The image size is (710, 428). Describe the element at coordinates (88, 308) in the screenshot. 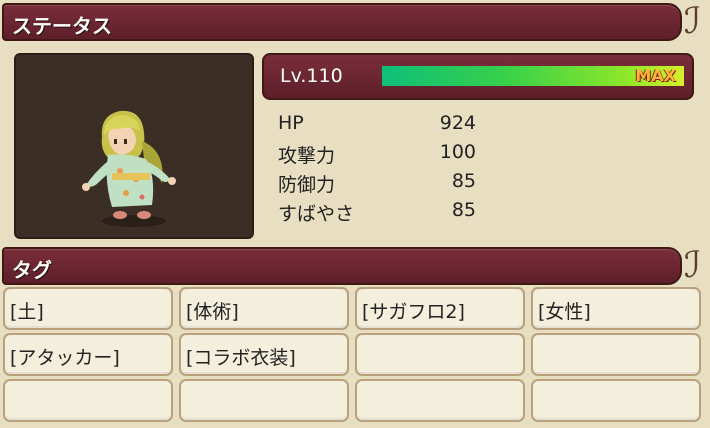

I see `tag-item: [土]` at that location.